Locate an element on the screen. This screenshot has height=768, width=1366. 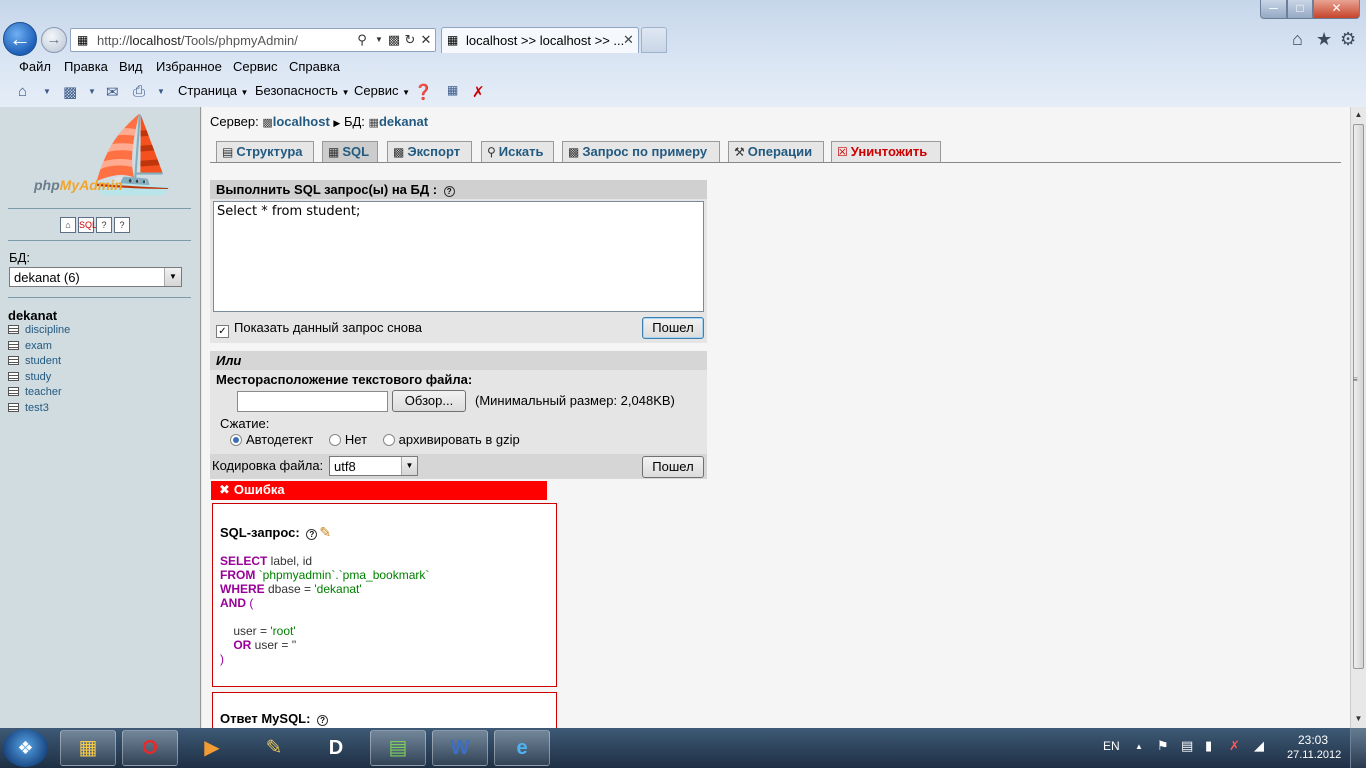
rss-feed-icon: ▩ is located at coordinates (70, 92).